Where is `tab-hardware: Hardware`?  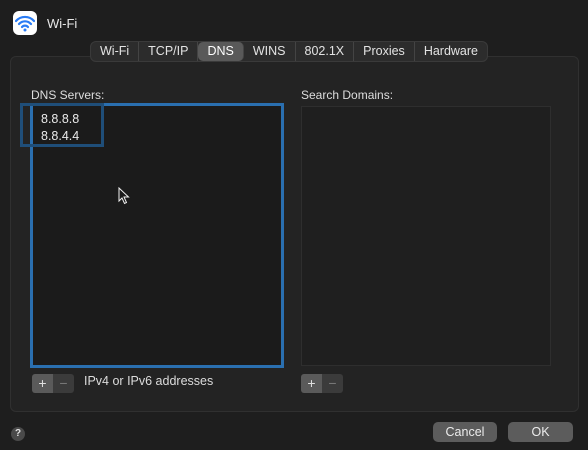 tab-hardware: Hardware is located at coordinates (451, 51).